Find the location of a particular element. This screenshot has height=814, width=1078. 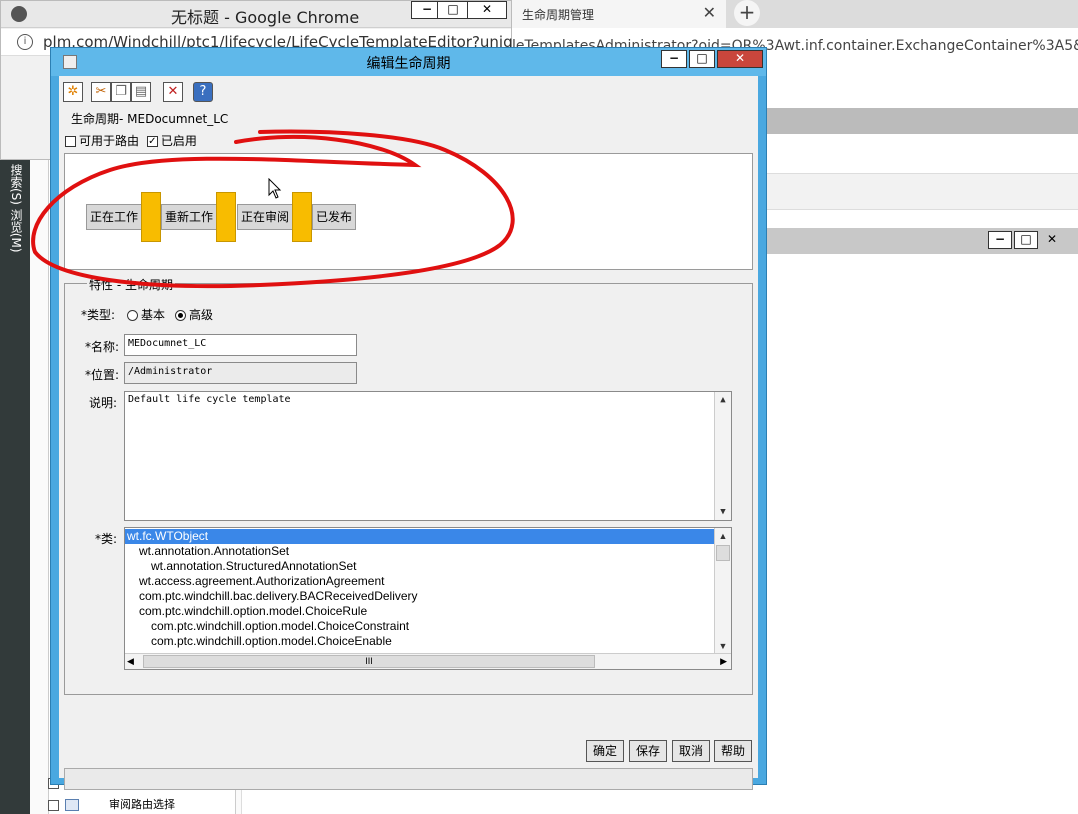

class-list-hscroll: ◀ III ▶ is located at coordinates (428, 661).